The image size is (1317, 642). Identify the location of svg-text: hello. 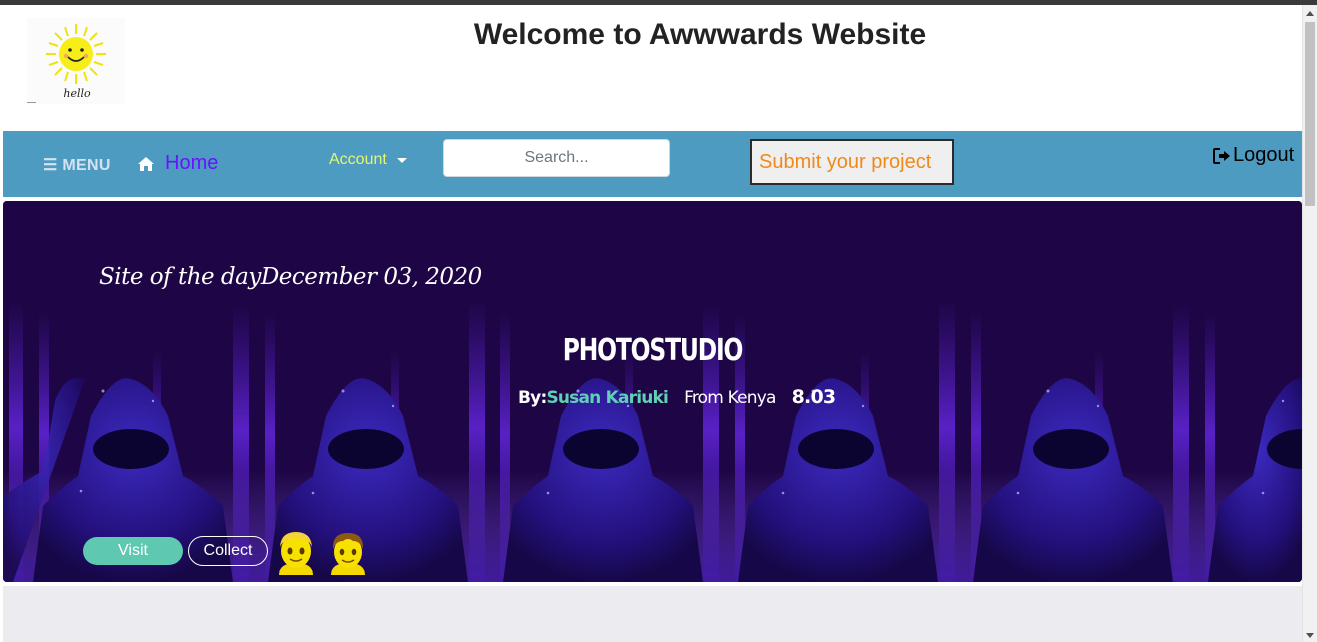
(77, 93).